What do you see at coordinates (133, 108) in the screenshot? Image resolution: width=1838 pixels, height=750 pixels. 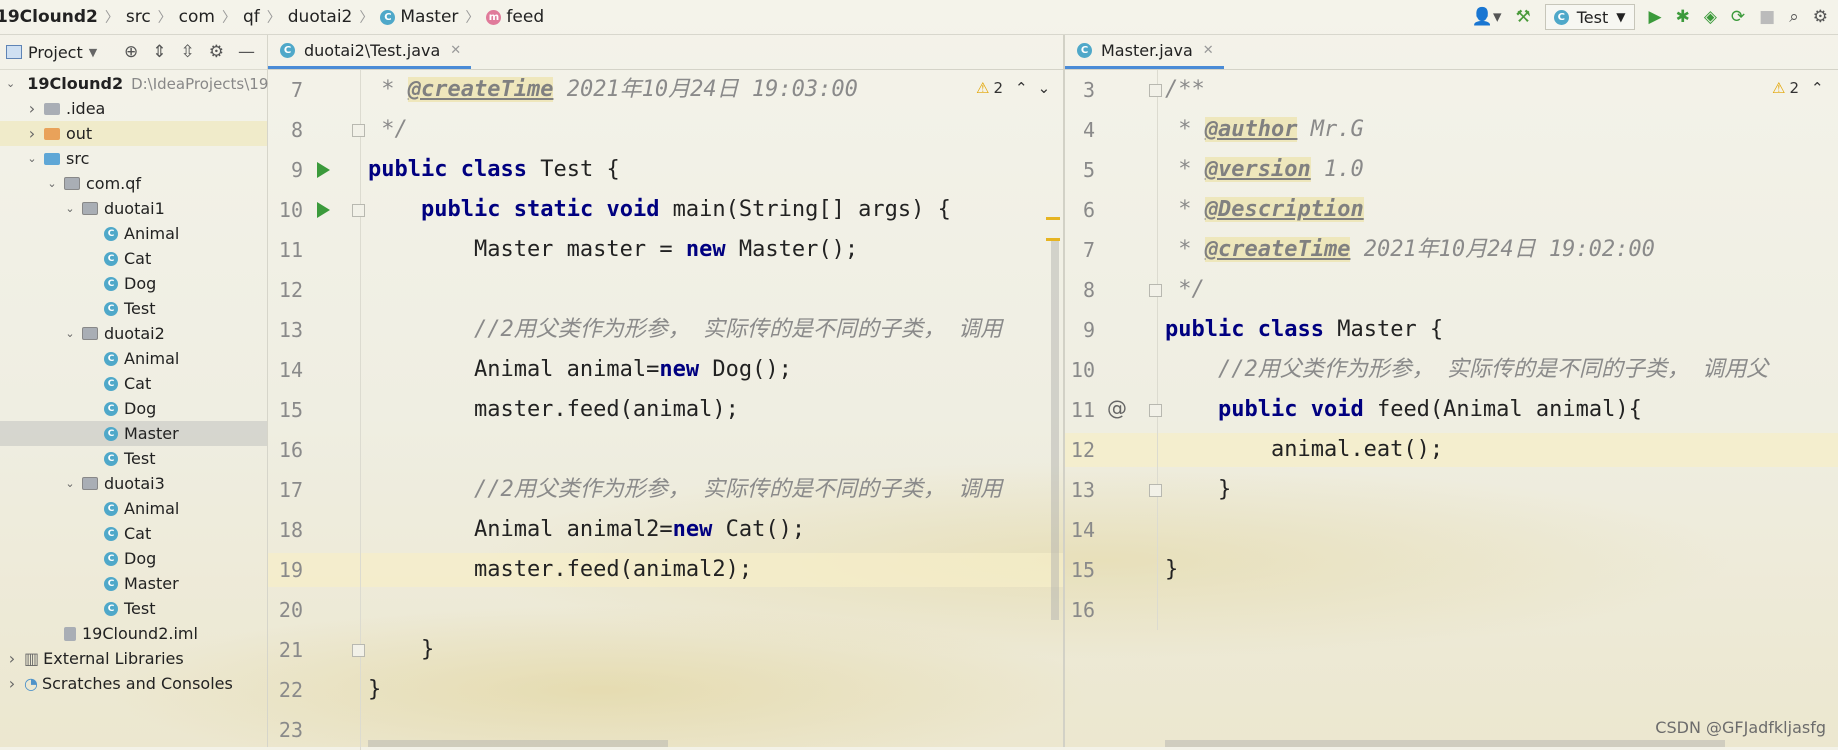 I see `tree-node: › .idea` at bounding box center [133, 108].